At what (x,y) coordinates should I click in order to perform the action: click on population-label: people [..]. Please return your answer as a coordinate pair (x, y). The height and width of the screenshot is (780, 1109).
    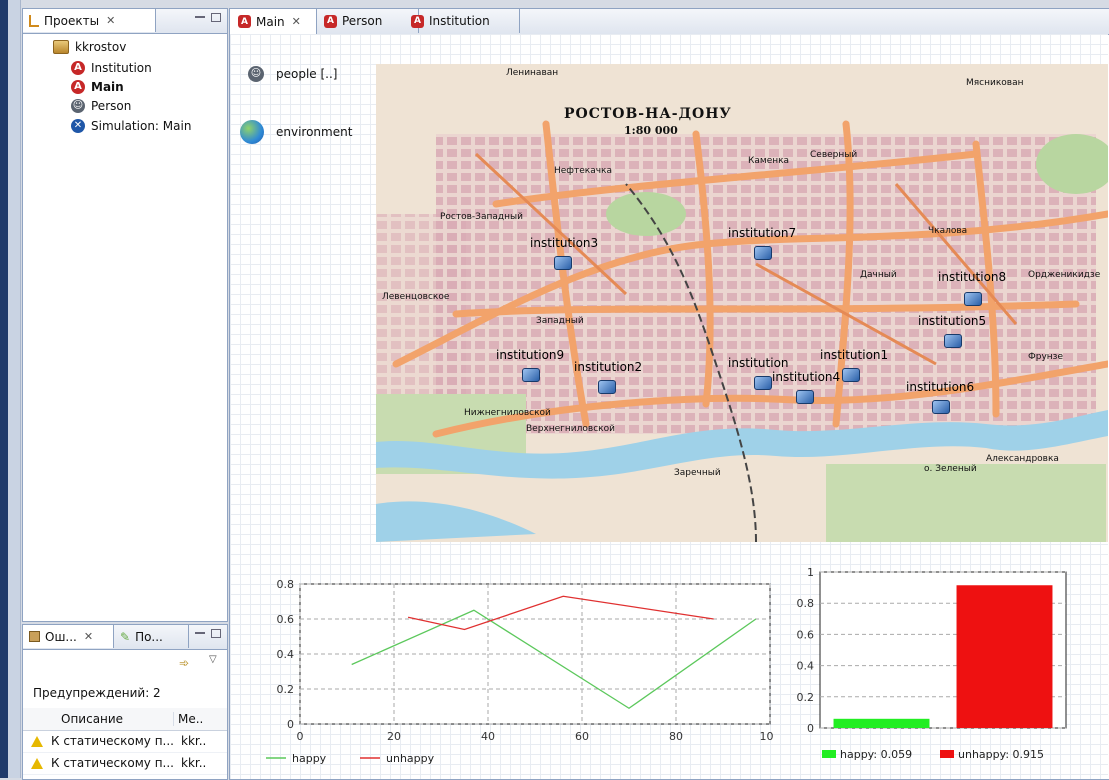
    Looking at the image, I should click on (307, 74).